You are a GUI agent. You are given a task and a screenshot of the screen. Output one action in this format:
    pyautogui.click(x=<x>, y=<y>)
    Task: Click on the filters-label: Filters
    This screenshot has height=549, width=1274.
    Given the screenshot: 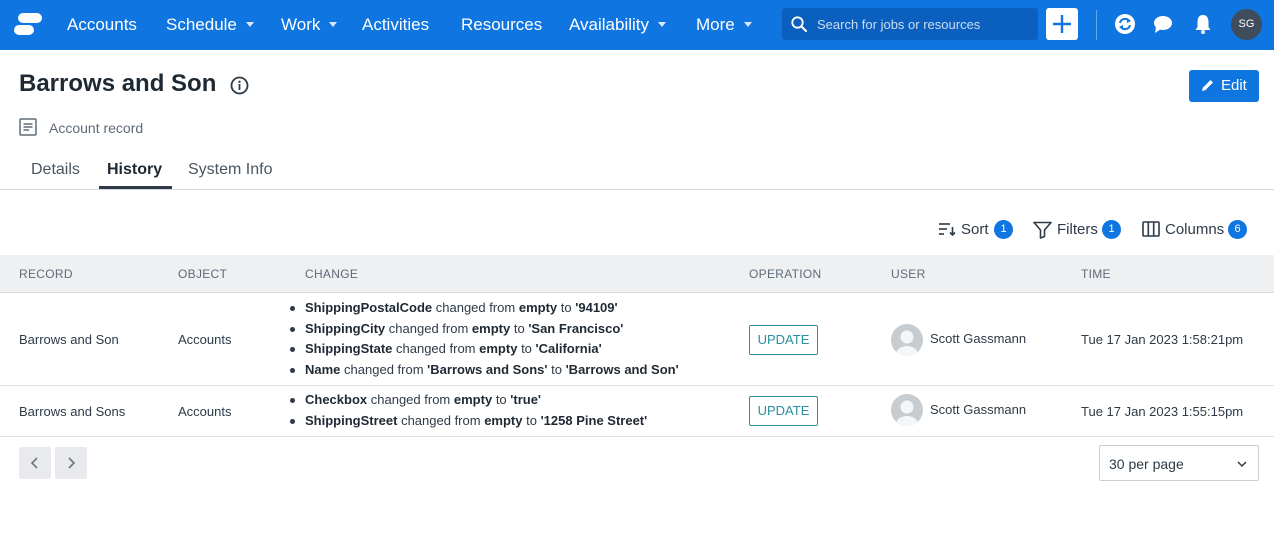 What is the action you would take?
    pyautogui.click(x=1077, y=229)
    